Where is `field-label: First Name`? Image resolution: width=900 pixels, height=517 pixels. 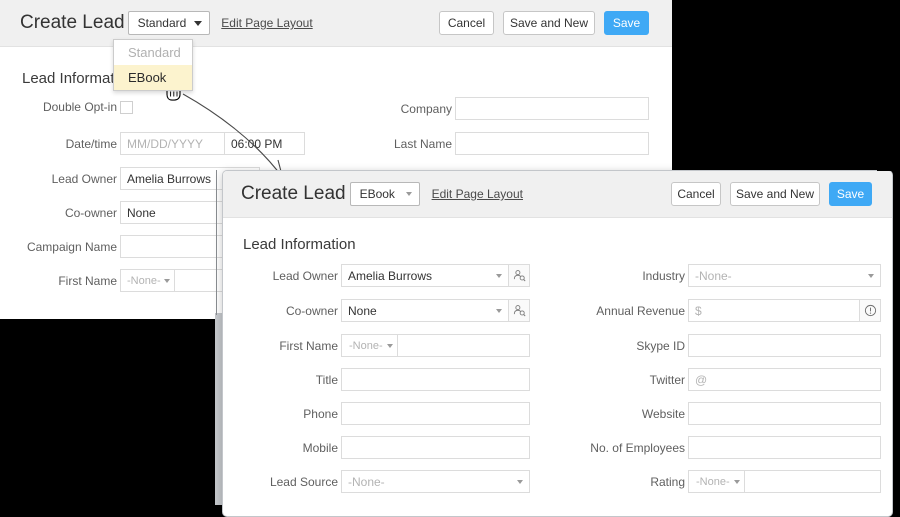
field-label: First Name is located at coordinates (308, 345).